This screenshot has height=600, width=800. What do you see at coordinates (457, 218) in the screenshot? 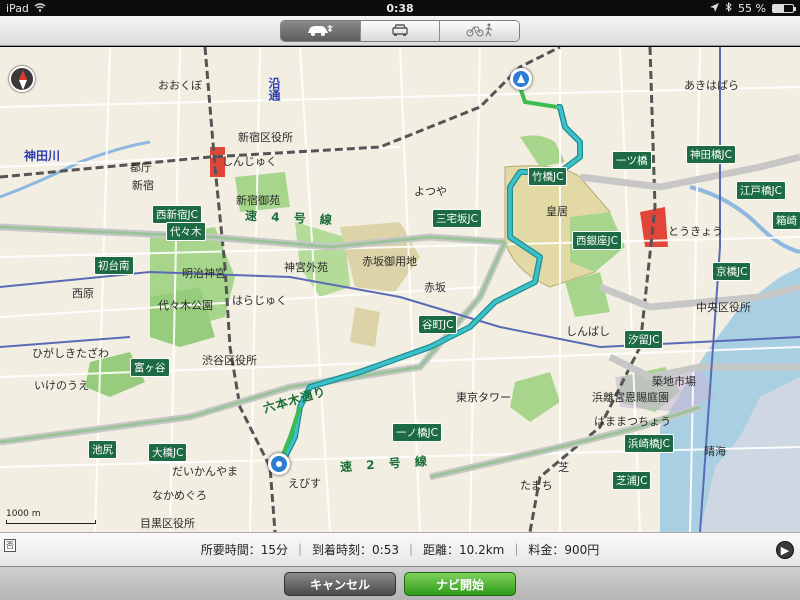
I see `map-label-jc: 三宅坂JC` at bounding box center [457, 218].